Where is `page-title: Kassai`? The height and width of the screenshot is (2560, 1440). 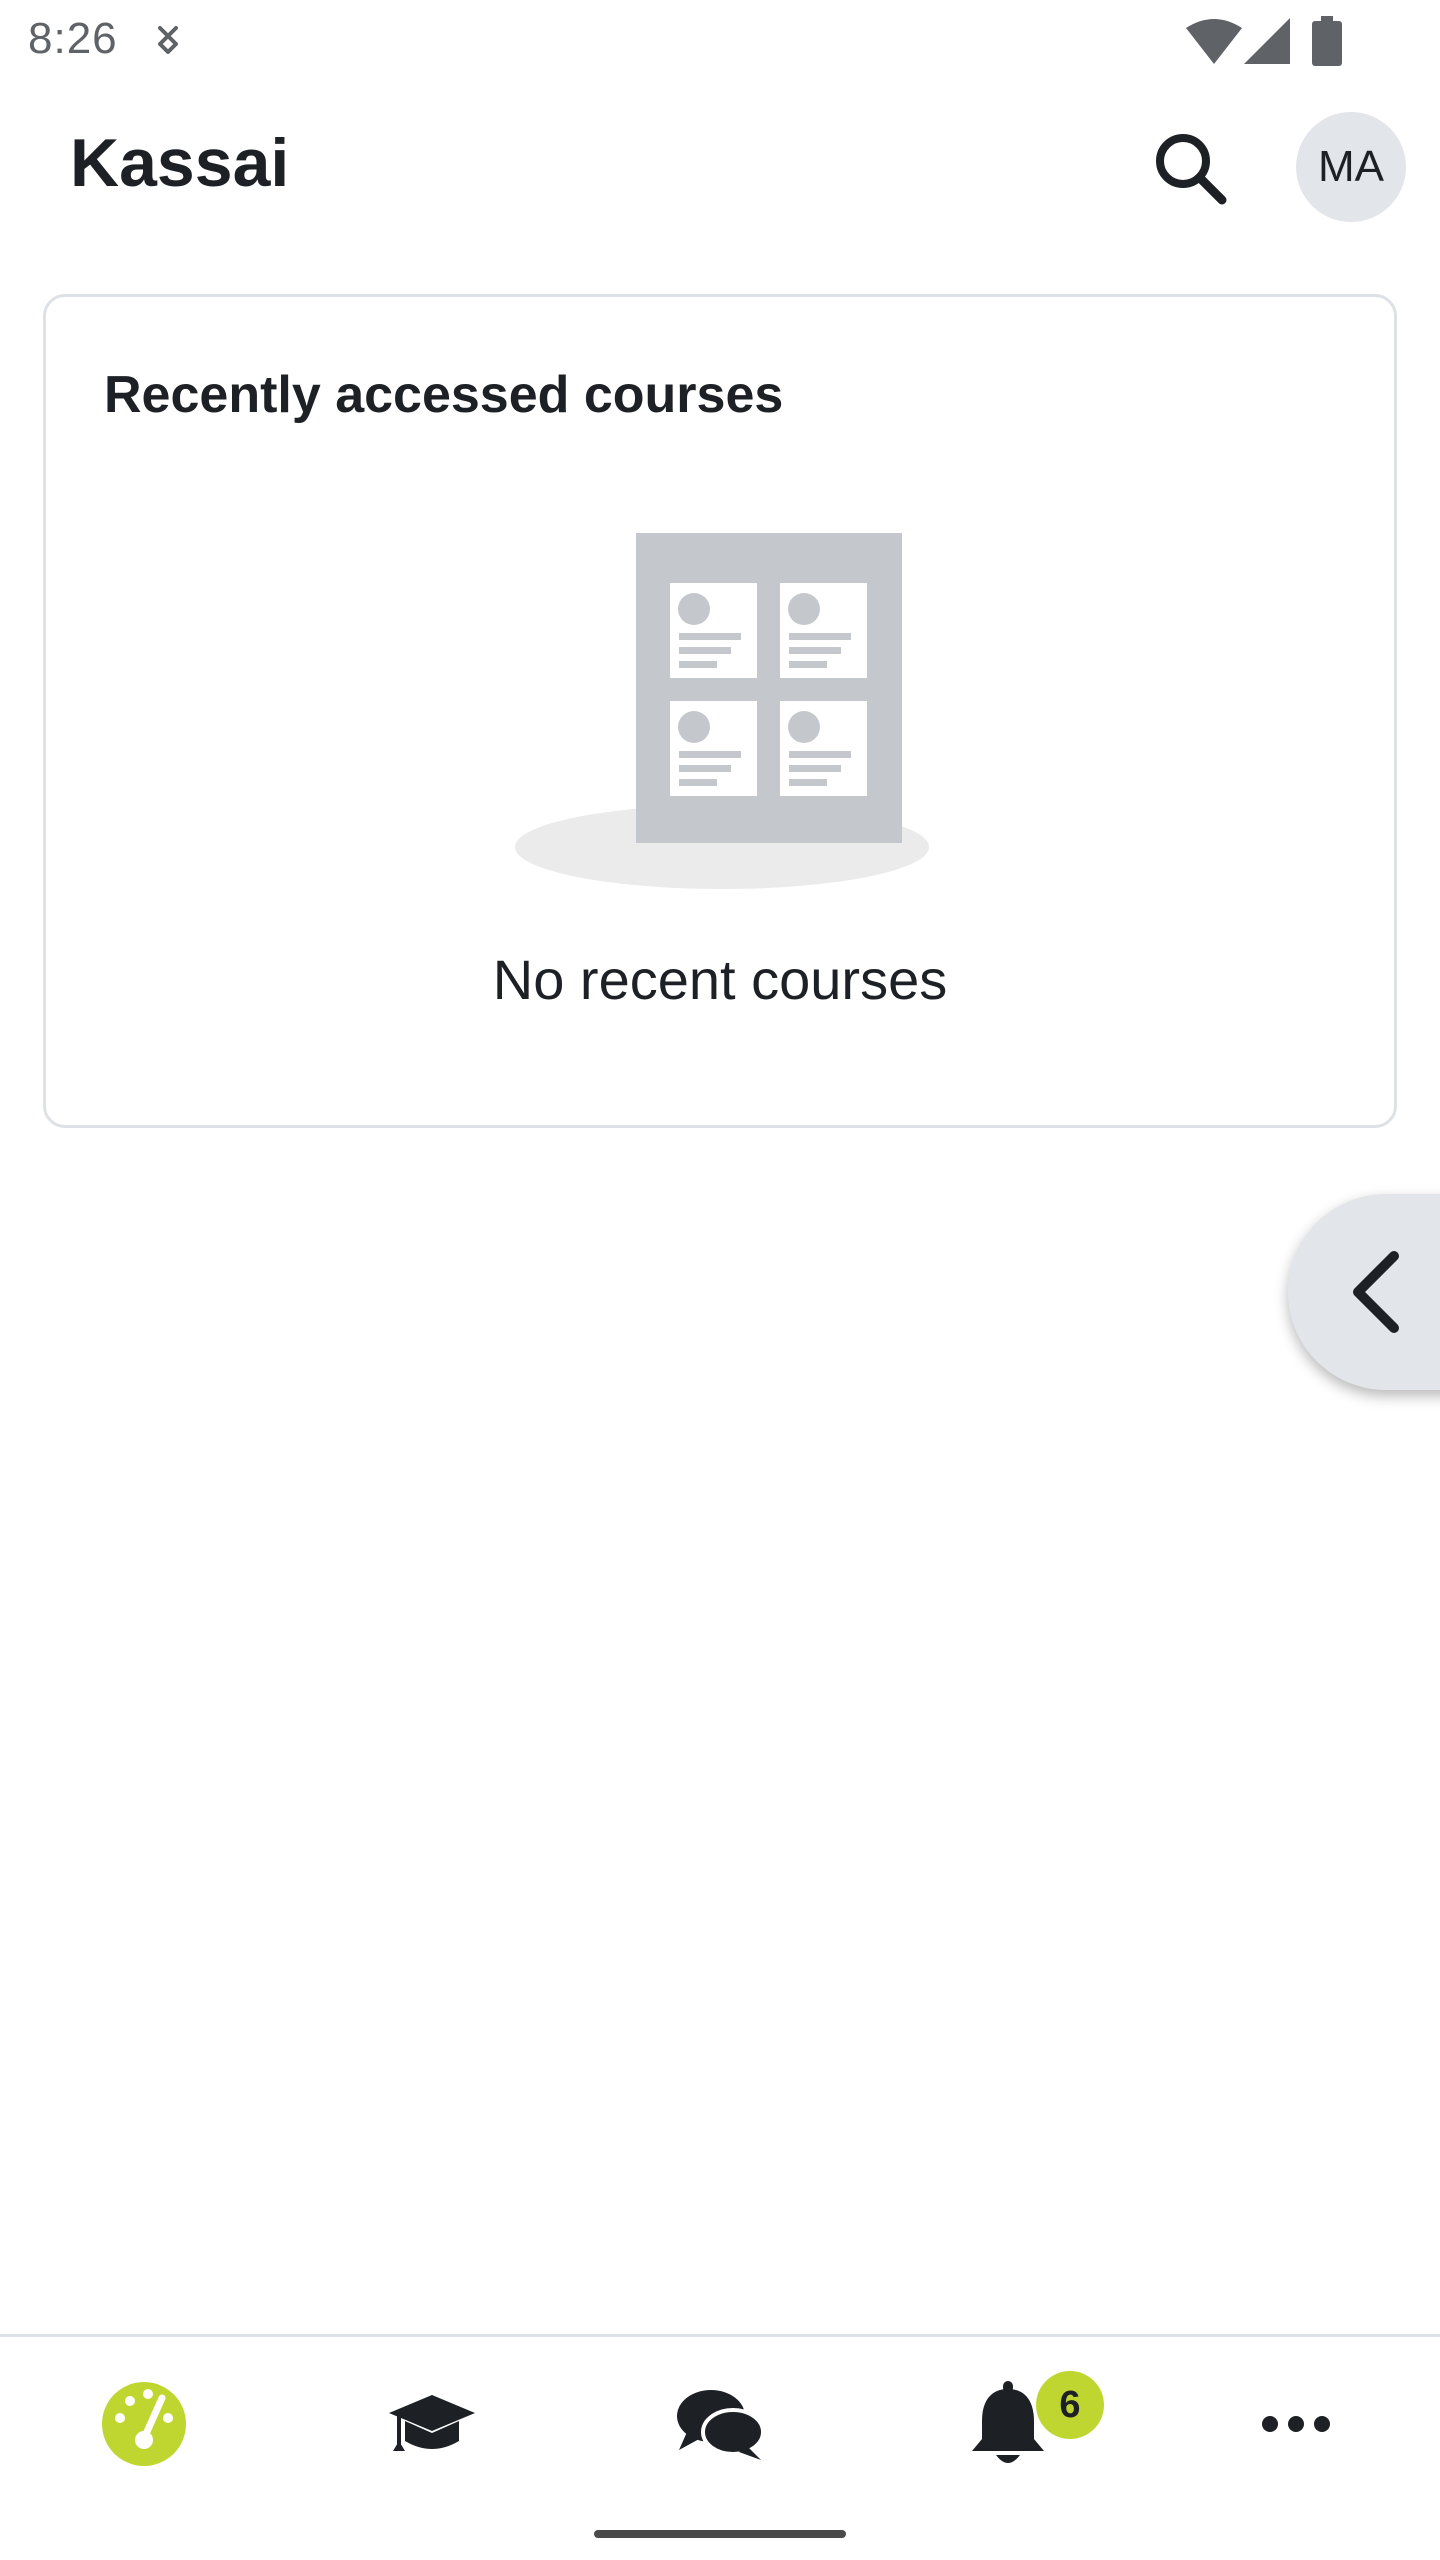 page-title: Kassai is located at coordinates (180, 163).